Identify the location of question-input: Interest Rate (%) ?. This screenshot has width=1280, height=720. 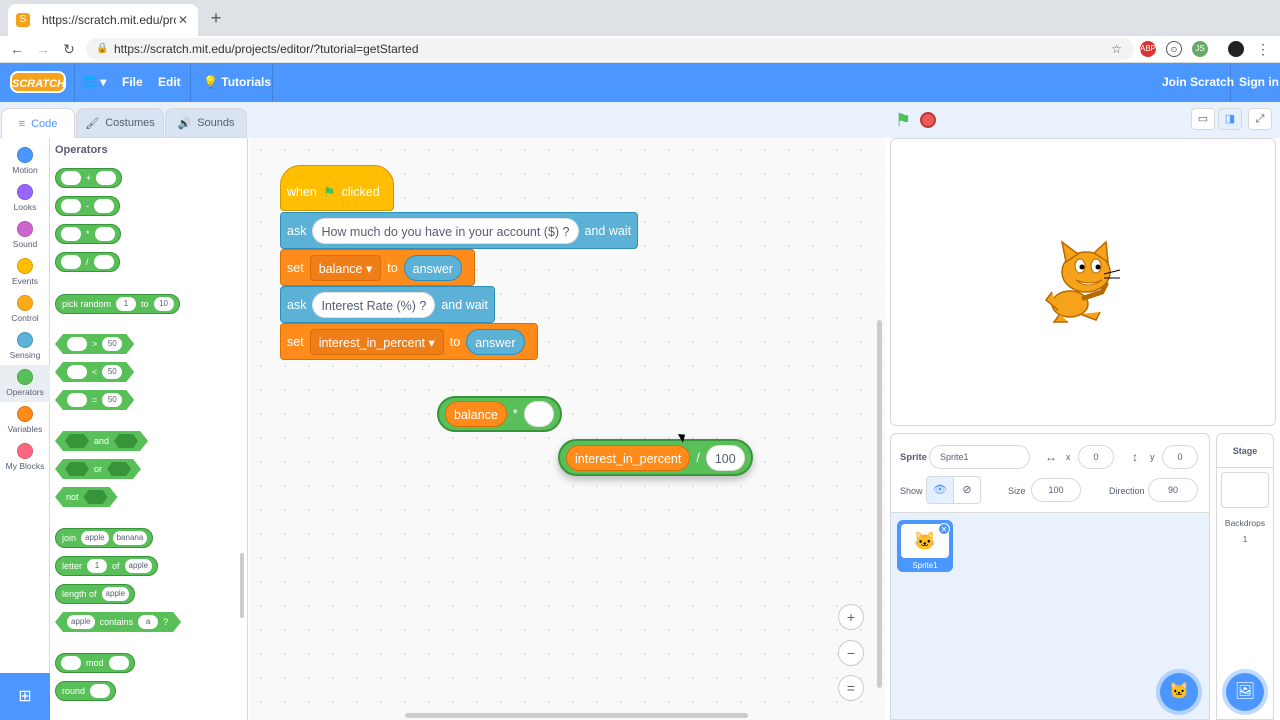
(374, 304).